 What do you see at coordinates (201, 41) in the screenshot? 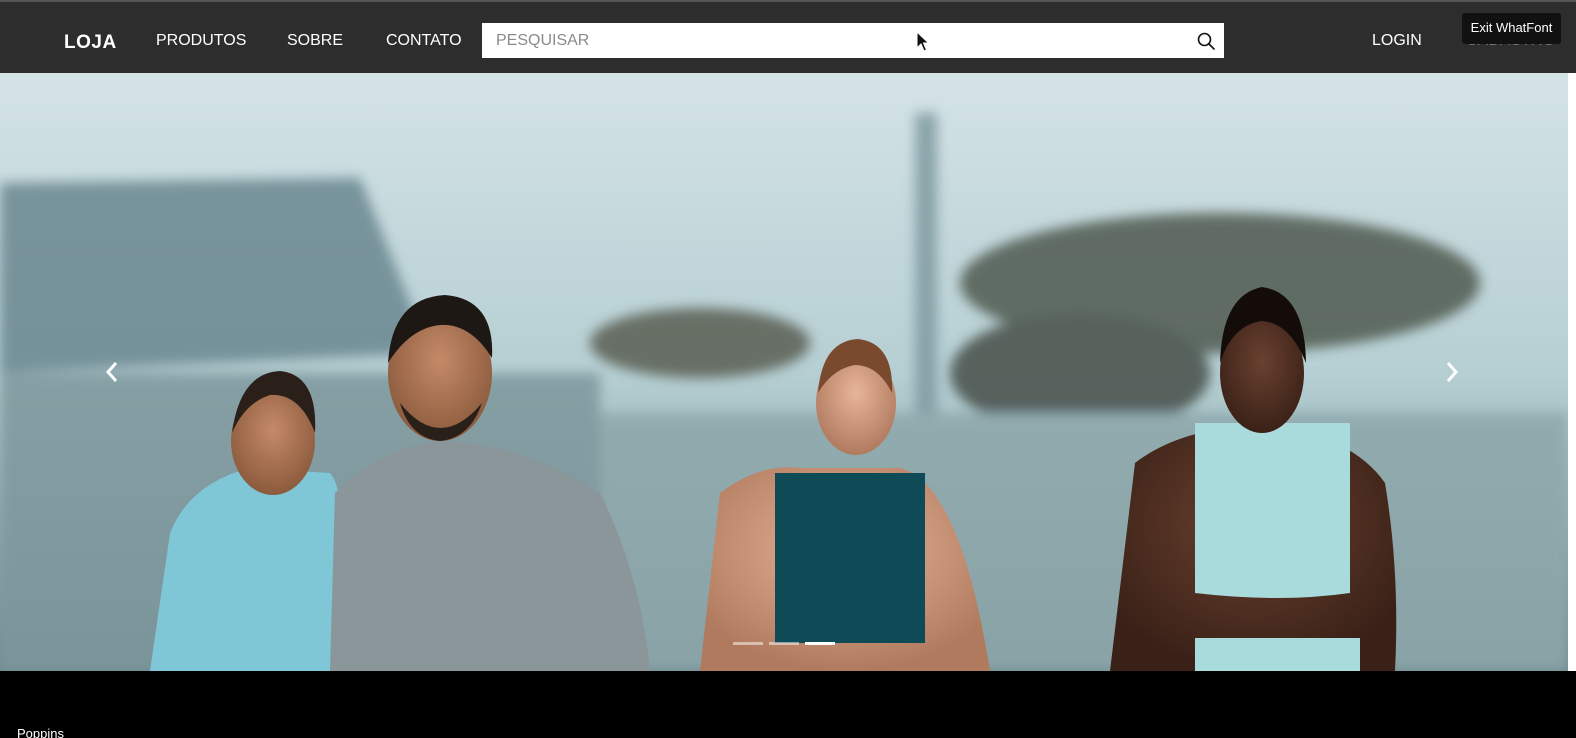
I see `nav-link-produtos: PRODUTOS` at bounding box center [201, 41].